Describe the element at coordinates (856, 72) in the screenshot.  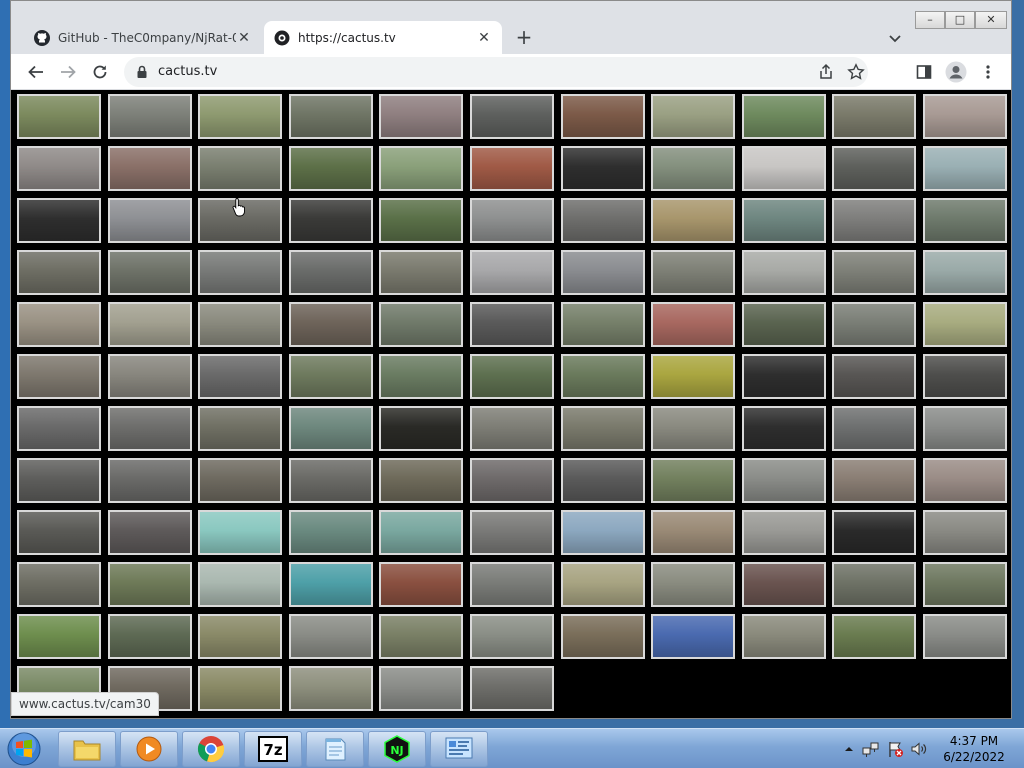
I see `bookmark-star-icon` at that location.